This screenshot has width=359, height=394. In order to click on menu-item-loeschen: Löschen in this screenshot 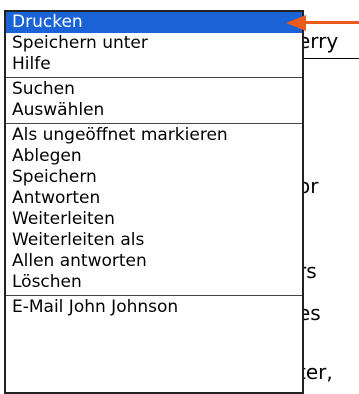, I will do `click(154, 282)`.